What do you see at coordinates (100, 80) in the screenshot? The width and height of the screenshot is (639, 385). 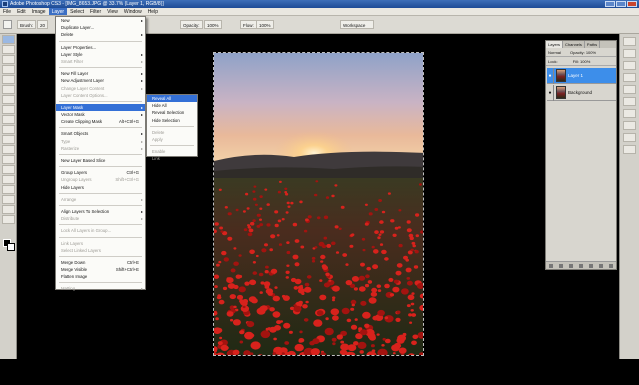 I see `menu-item-new-adjustment-layer: New Adjustment Layer ▸` at bounding box center [100, 80].